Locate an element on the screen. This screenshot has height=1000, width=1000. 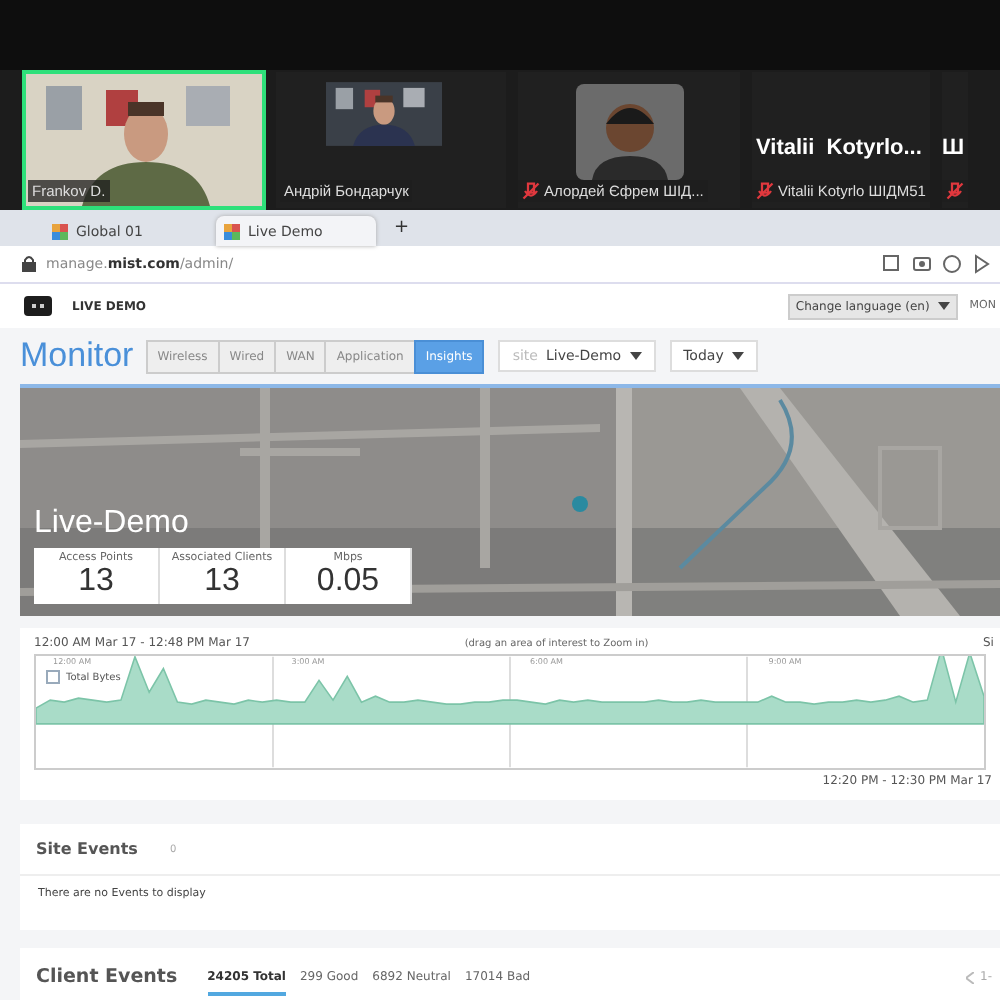
section-title: Client Events is located at coordinates (107, 977).